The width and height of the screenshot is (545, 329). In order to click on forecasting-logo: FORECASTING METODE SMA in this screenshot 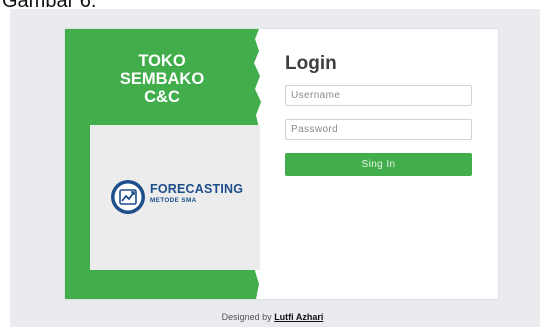, I will do `click(185, 197)`.